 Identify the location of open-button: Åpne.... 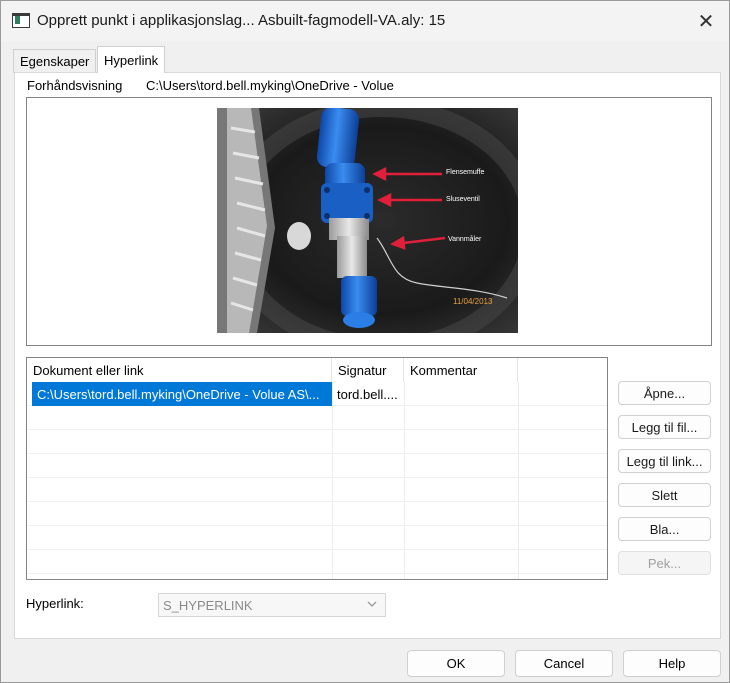
(664, 393).